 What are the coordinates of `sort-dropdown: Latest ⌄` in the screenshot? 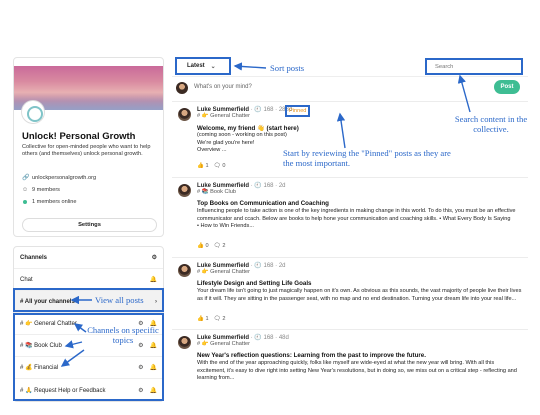 It's located at (203, 66).